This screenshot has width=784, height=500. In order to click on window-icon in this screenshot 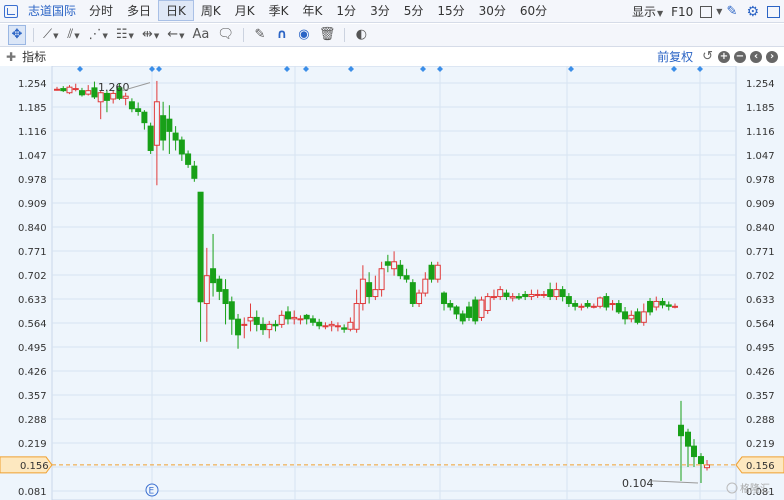, I will do `click(773, 11)`.